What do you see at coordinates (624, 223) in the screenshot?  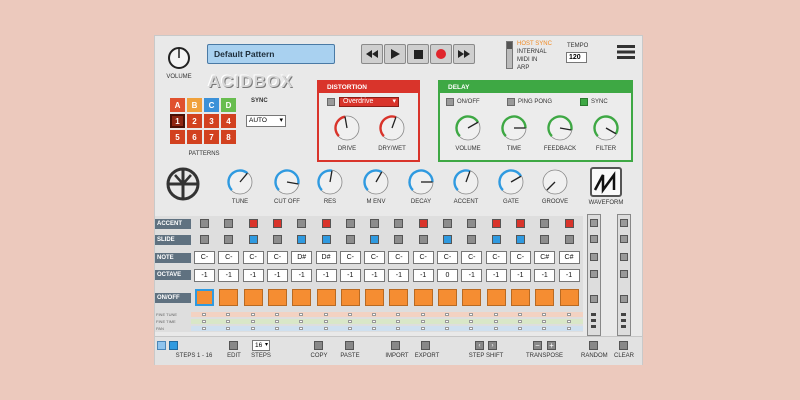 I see `clear-accent-button` at bounding box center [624, 223].